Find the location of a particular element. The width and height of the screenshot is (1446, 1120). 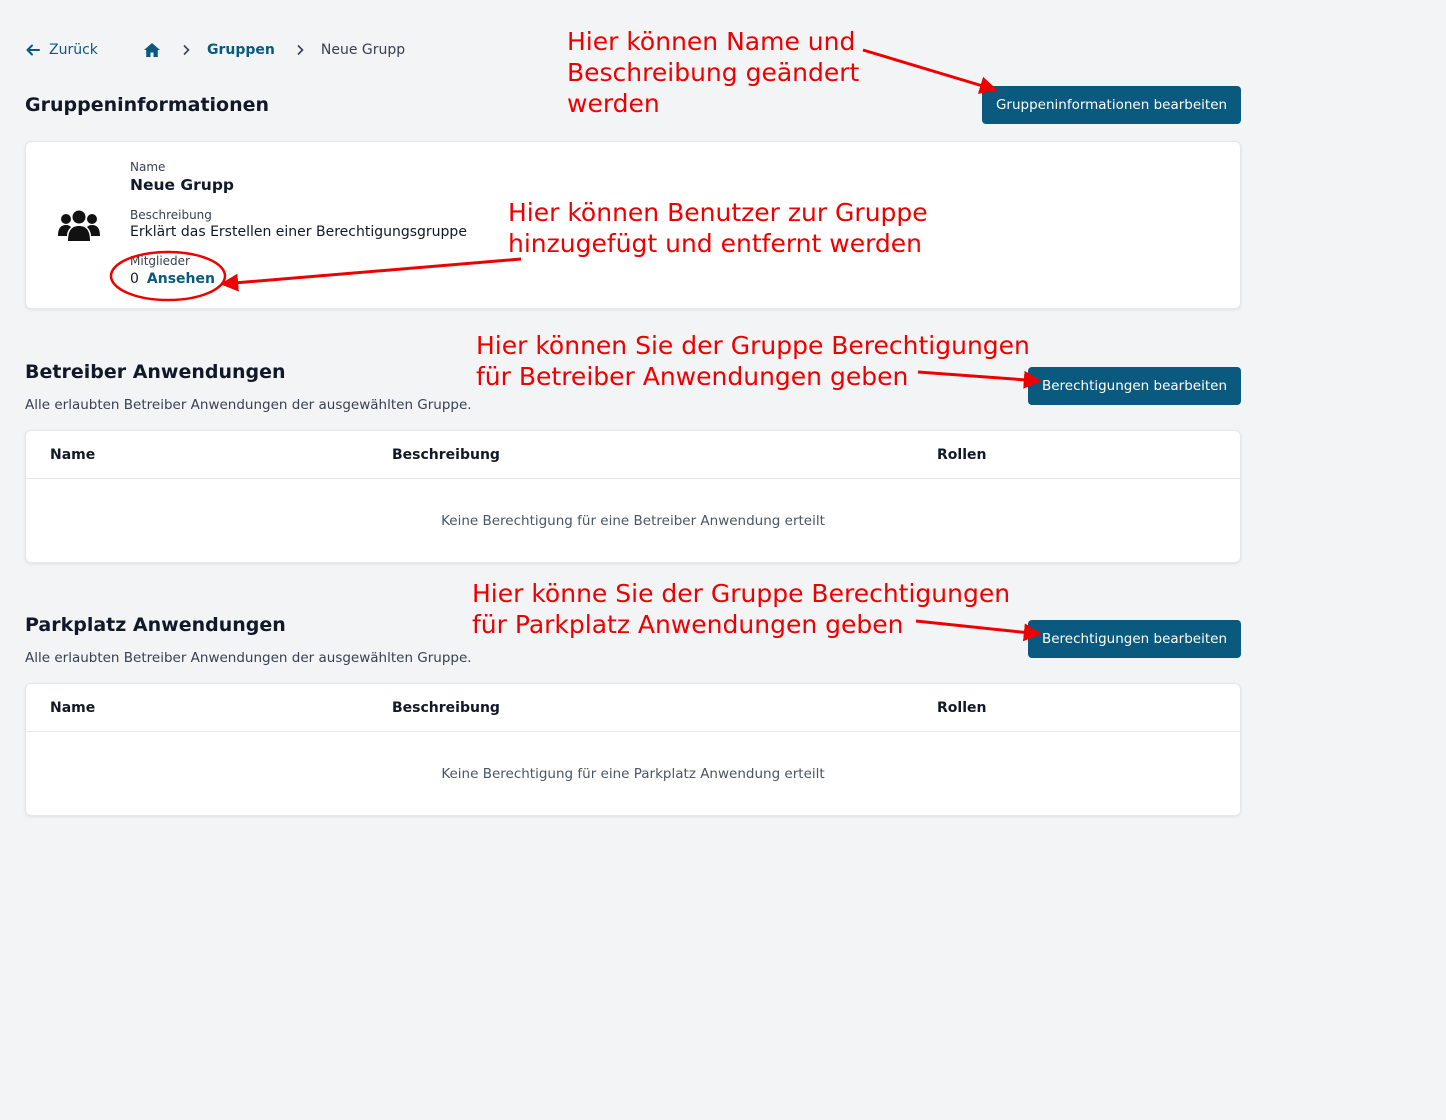

annotation-line: Hier können Benutzer zur Gruppe is located at coordinates (718, 212).